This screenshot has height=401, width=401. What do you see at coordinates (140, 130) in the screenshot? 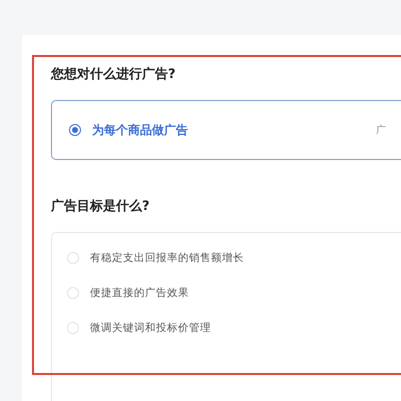
I see `option-label: 为每个商品做广告` at bounding box center [140, 130].